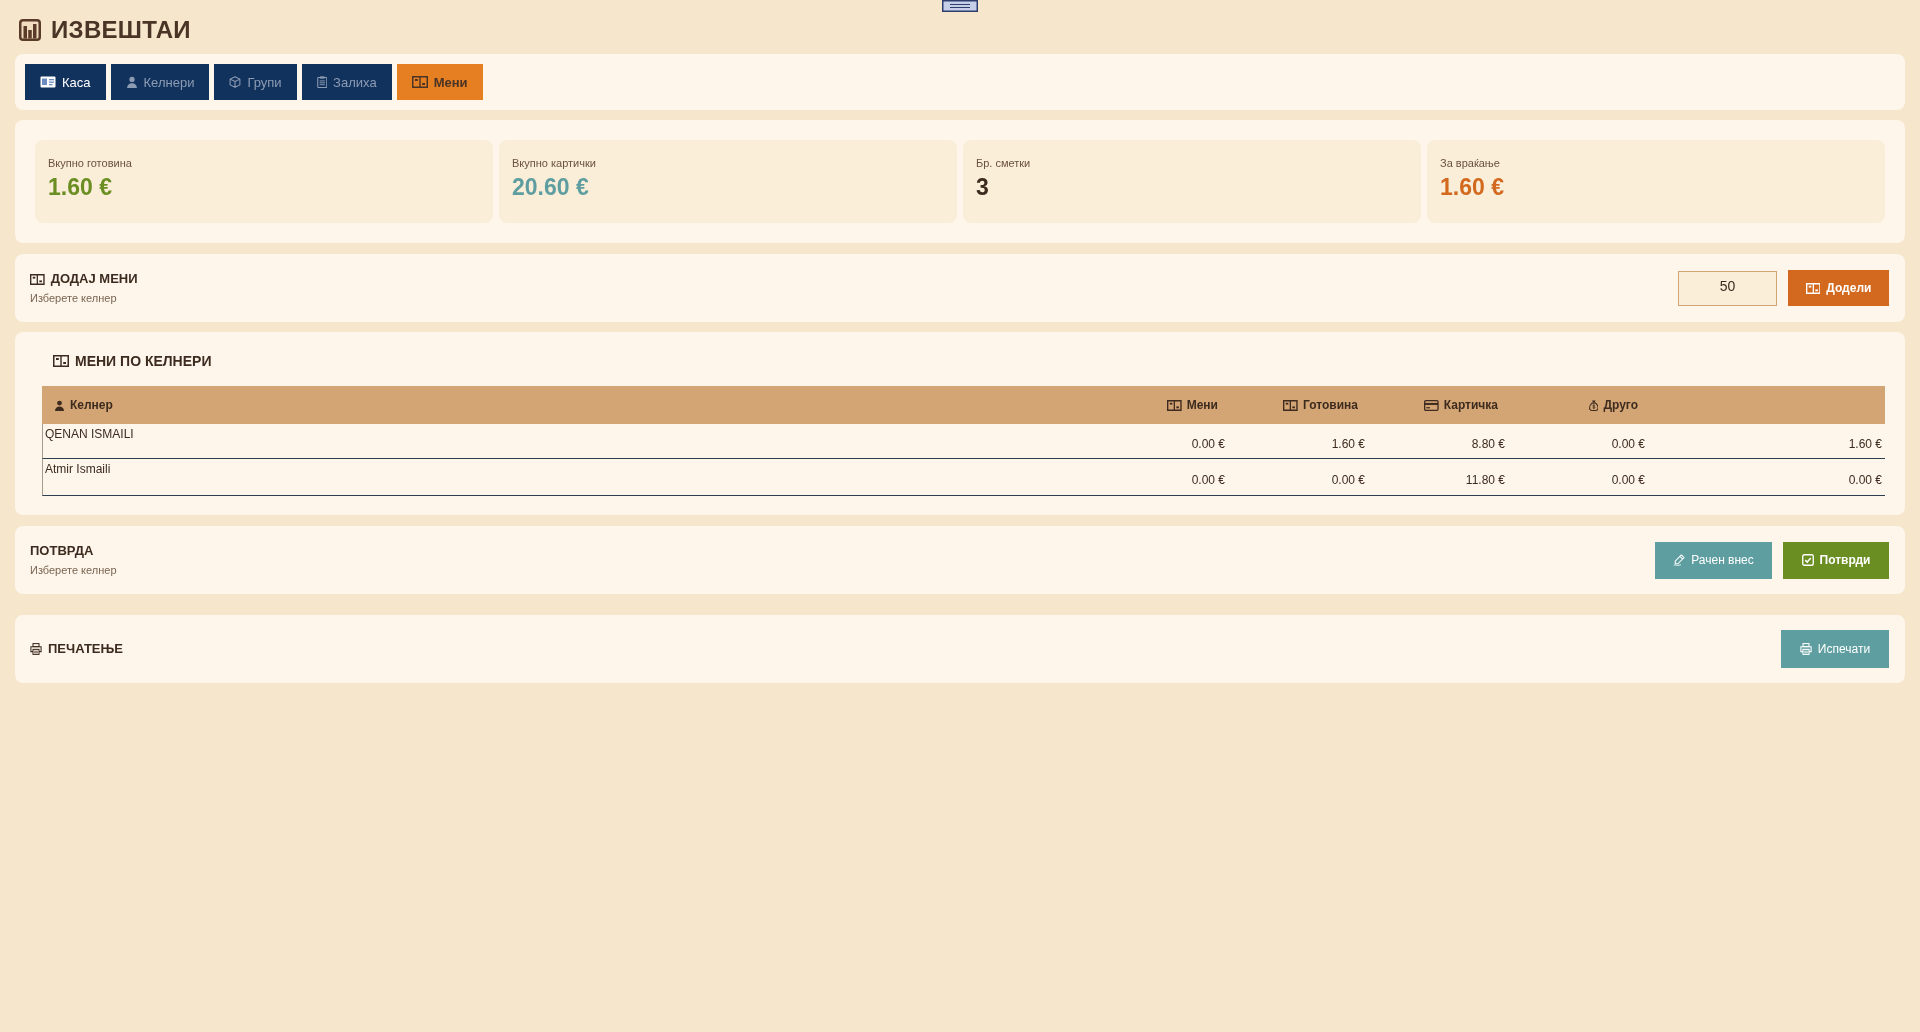  I want to click on table-cell-text: 8.80 €, so click(1488, 443).